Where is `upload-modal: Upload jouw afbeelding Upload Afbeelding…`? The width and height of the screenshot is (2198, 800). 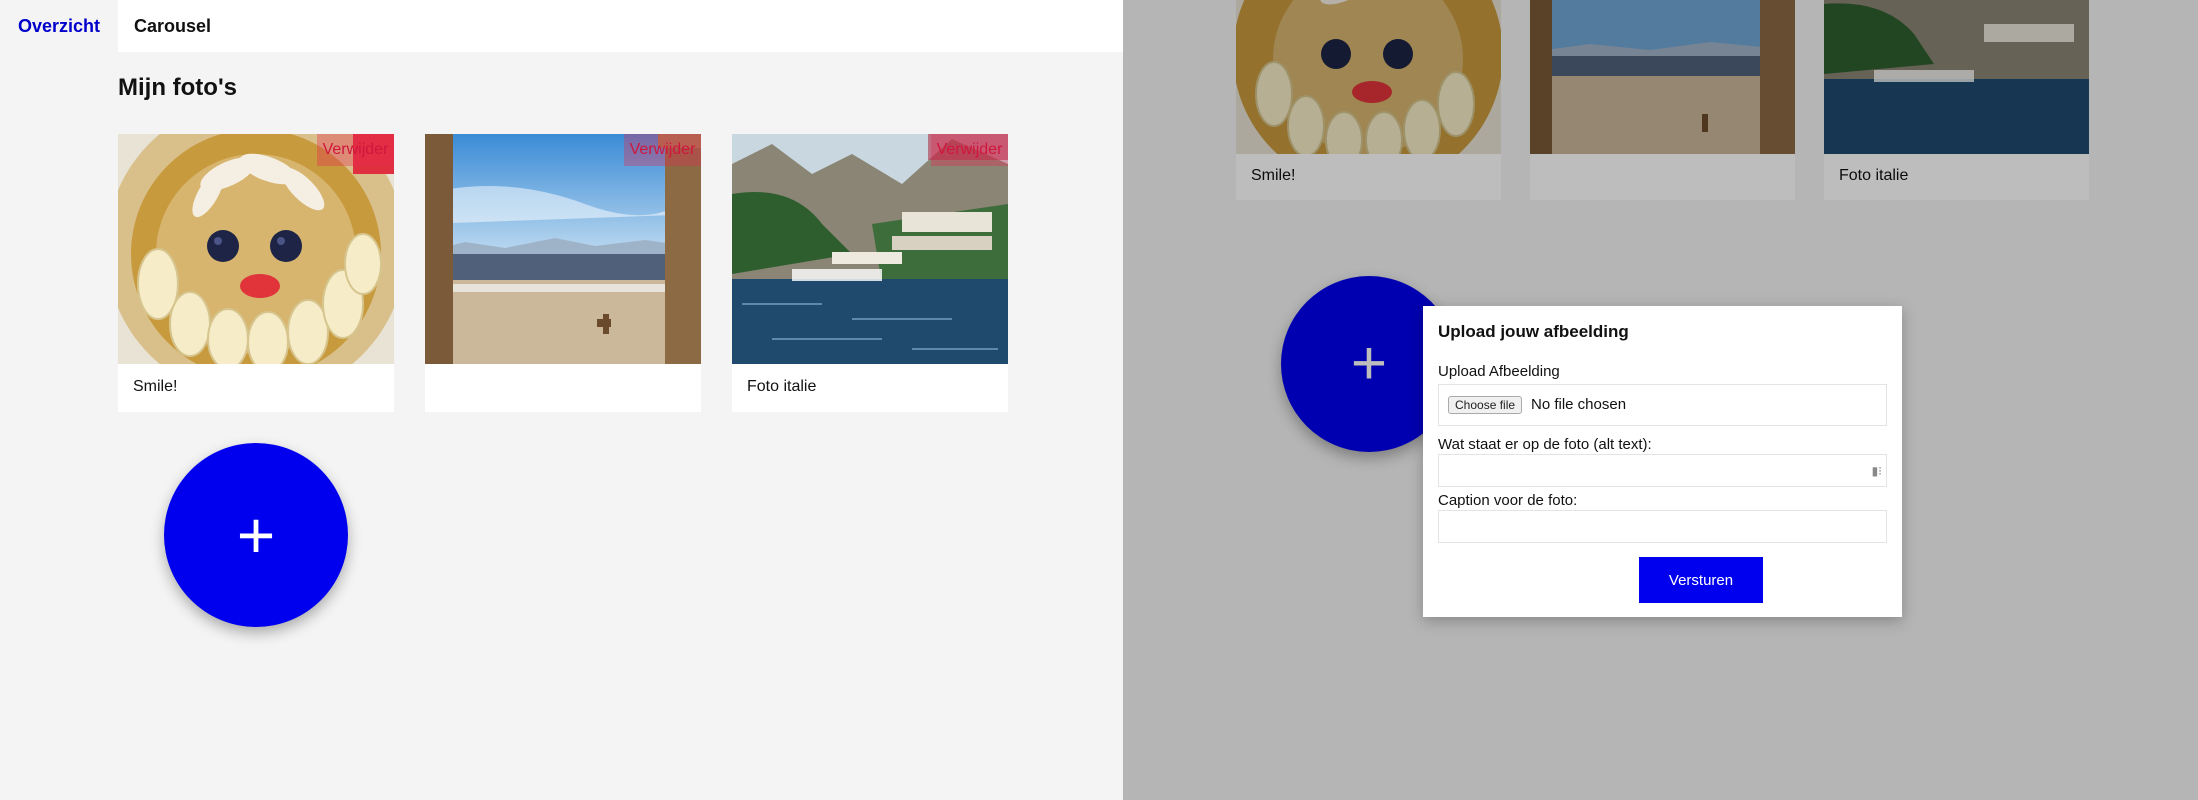
upload-modal: Upload jouw afbeelding Upload Afbeelding… is located at coordinates (1662, 461).